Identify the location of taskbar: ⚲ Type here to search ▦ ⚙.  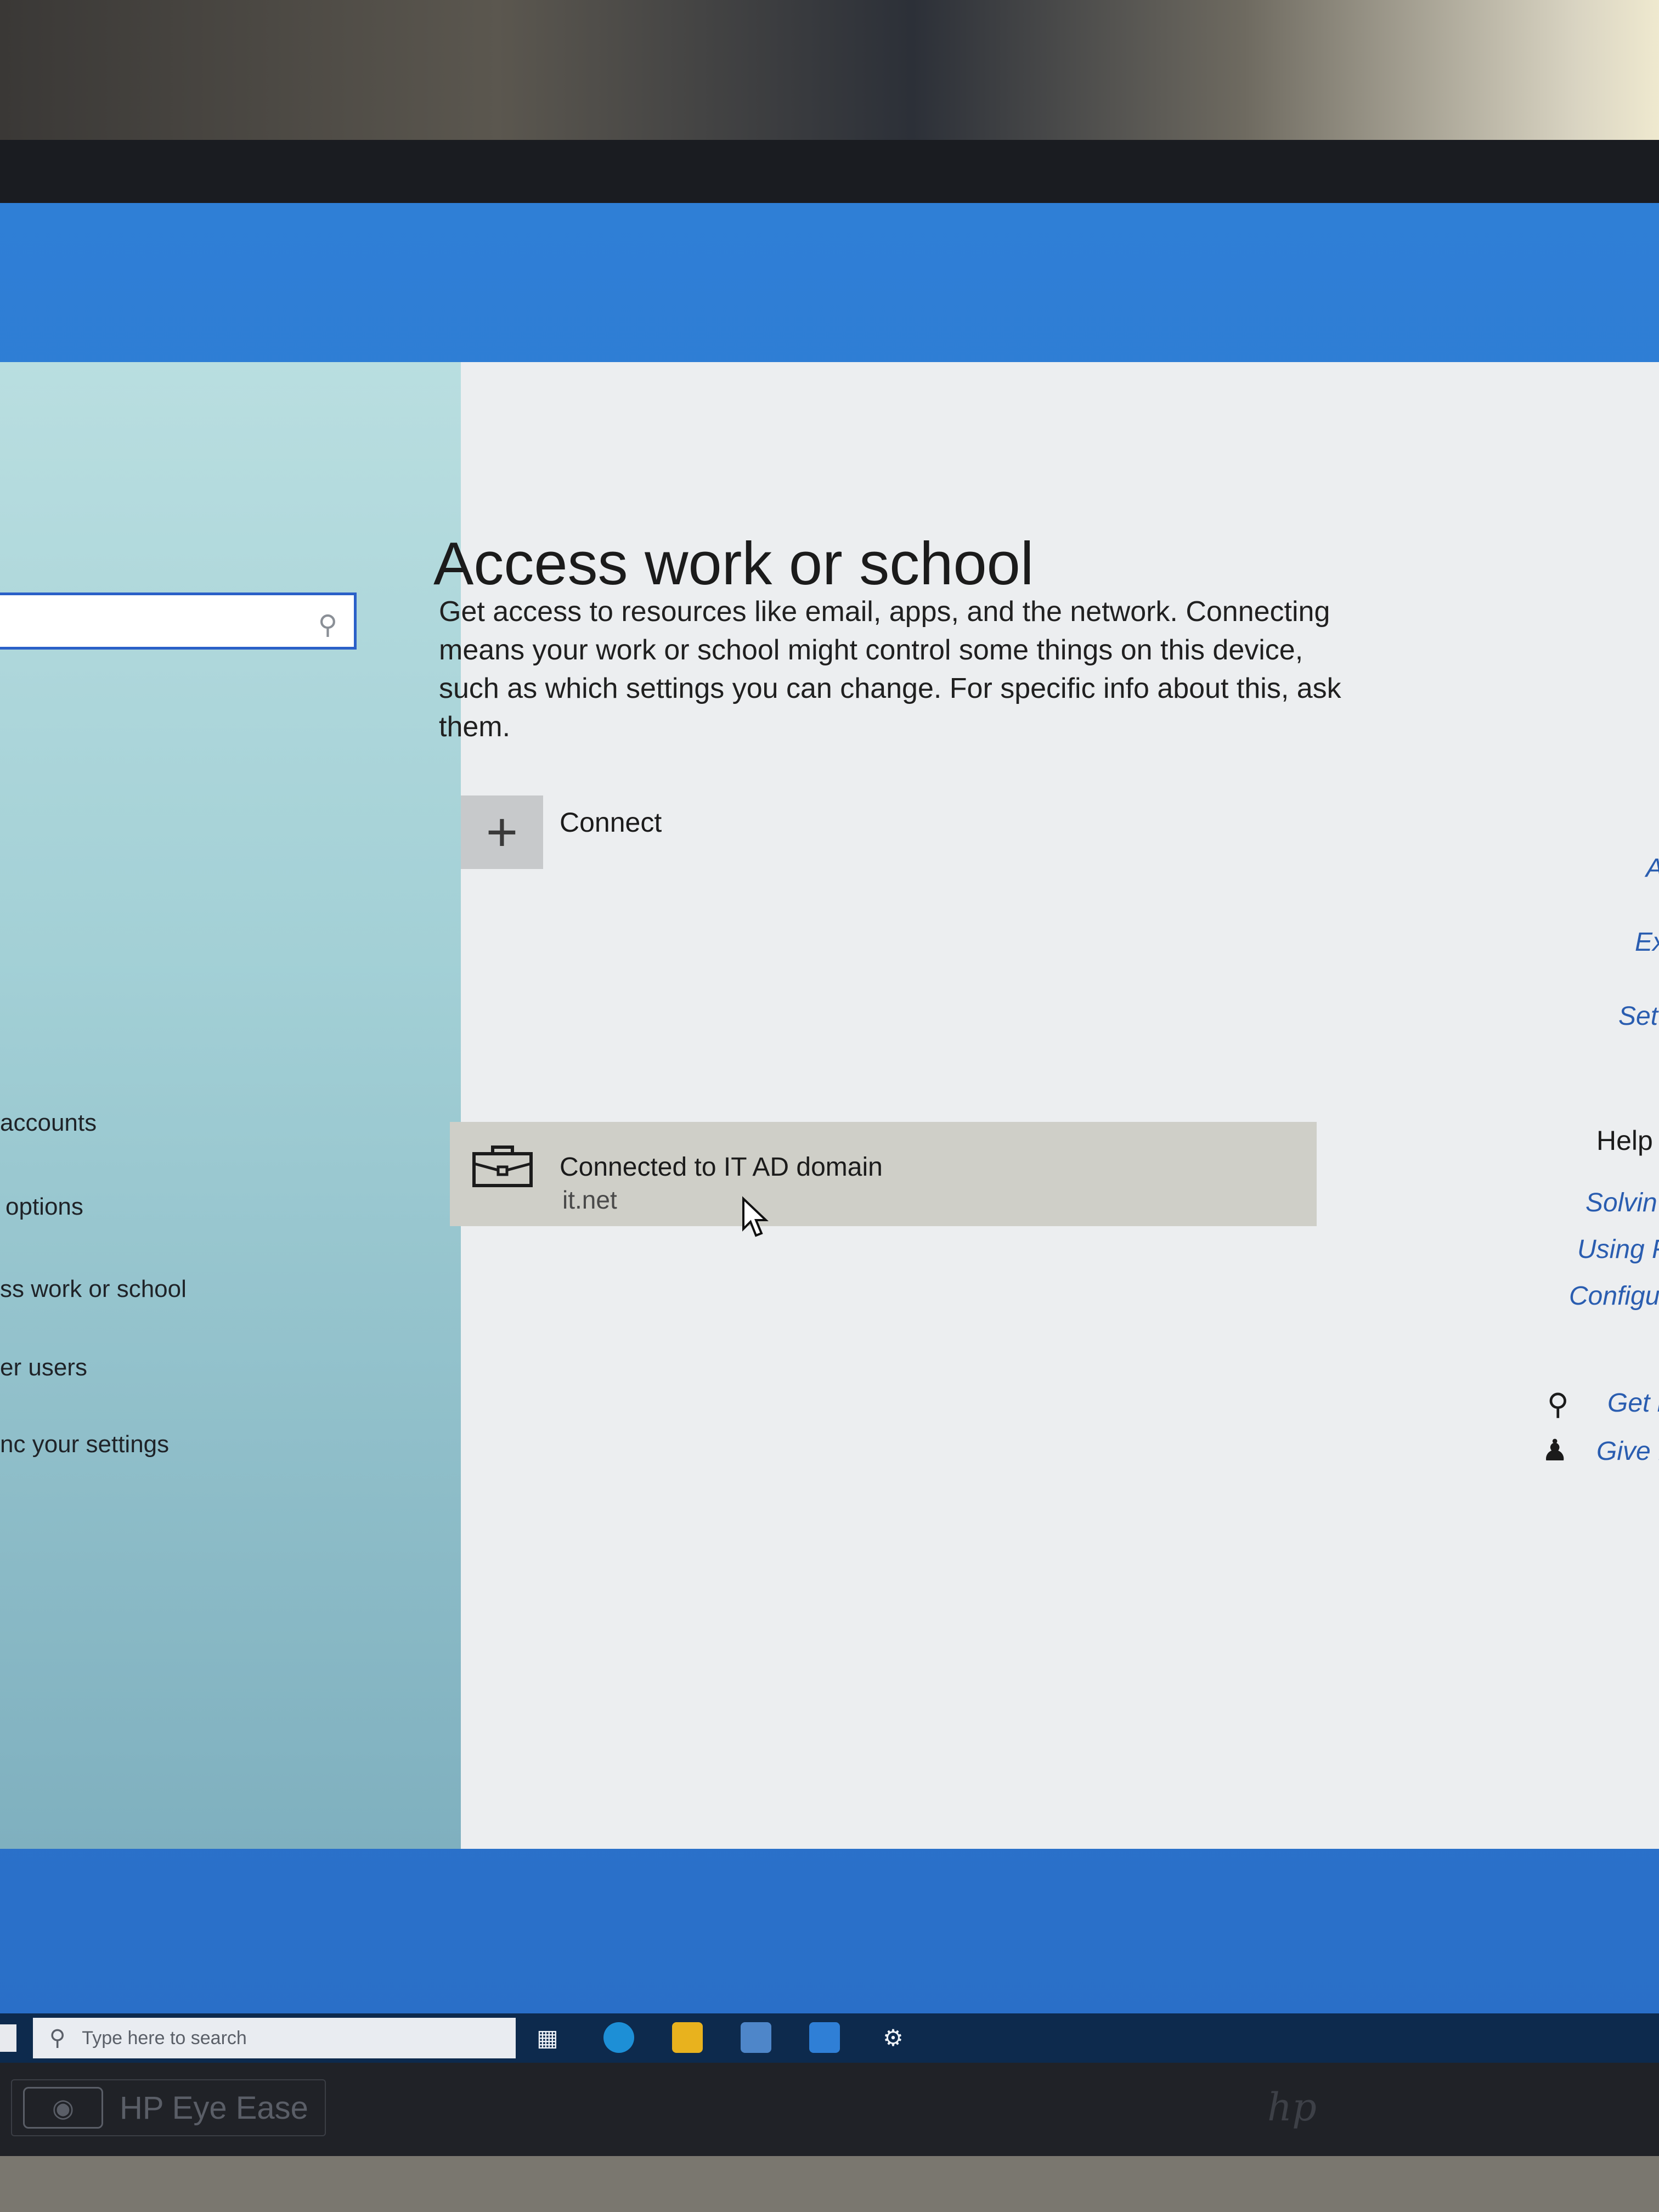
(830, 2038).